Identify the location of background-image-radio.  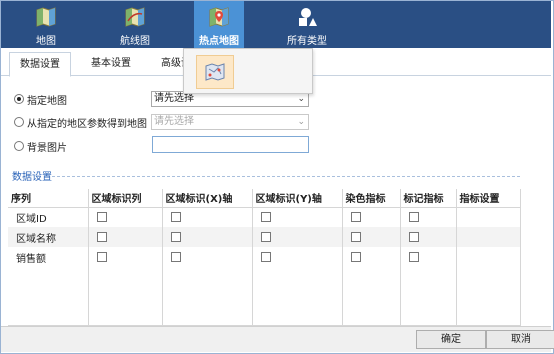
(19, 146).